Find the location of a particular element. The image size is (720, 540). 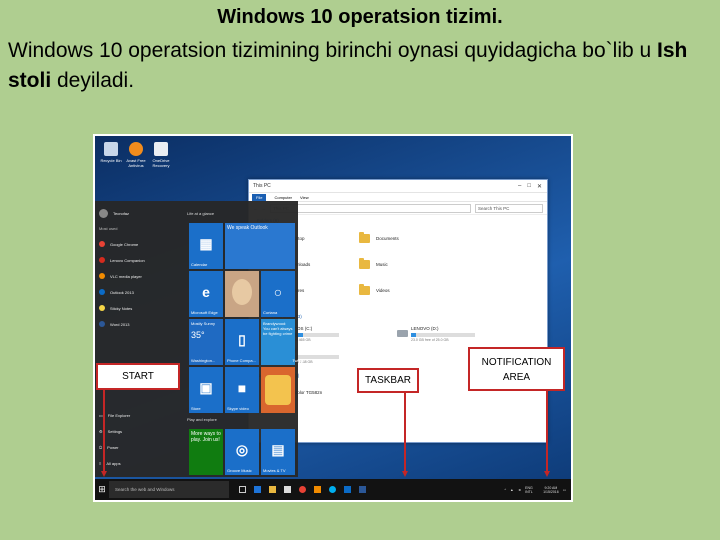

avast-icon is located at coordinates (136, 149).